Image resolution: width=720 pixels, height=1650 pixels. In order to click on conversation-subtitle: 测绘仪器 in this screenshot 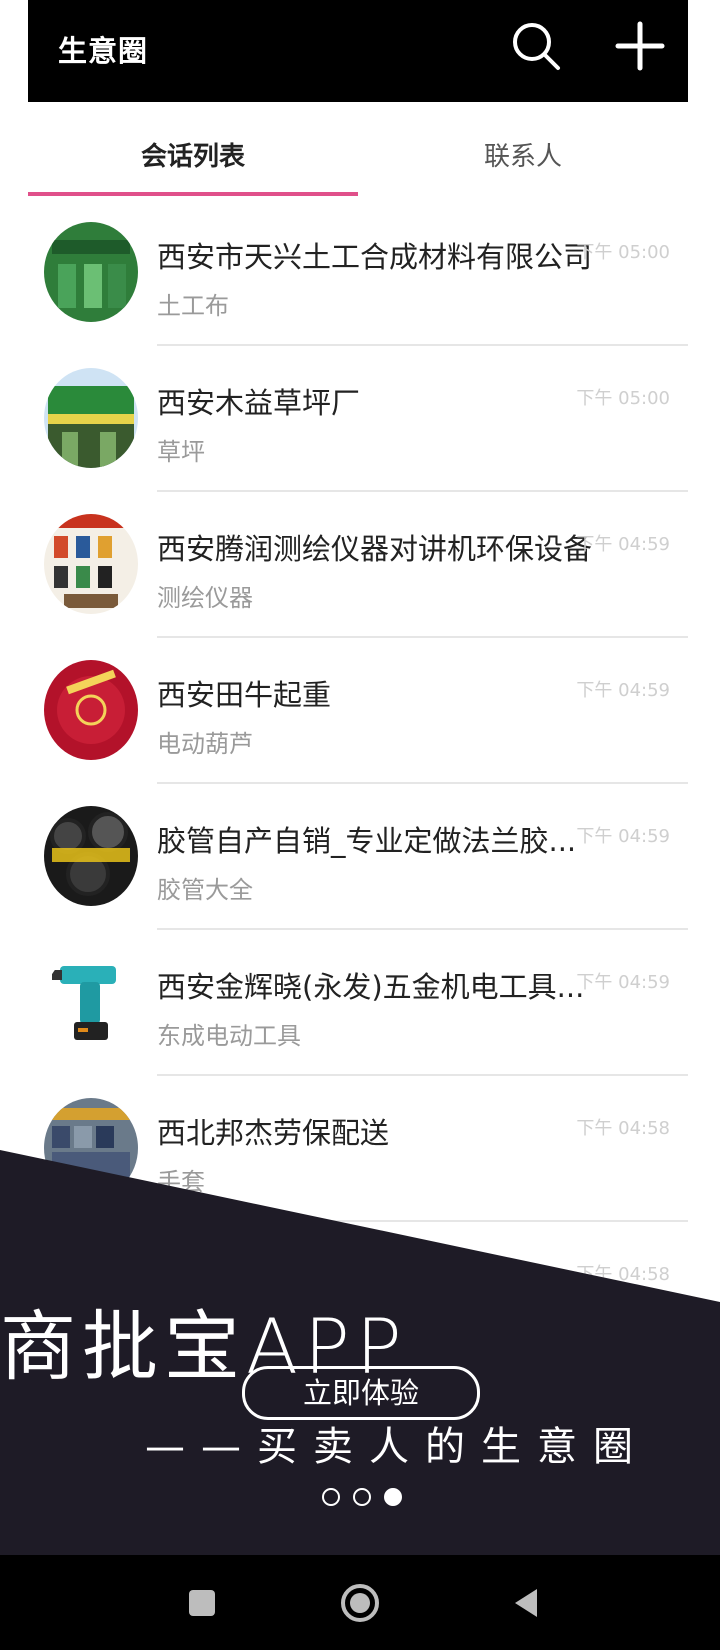, I will do `click(205, 598)`.